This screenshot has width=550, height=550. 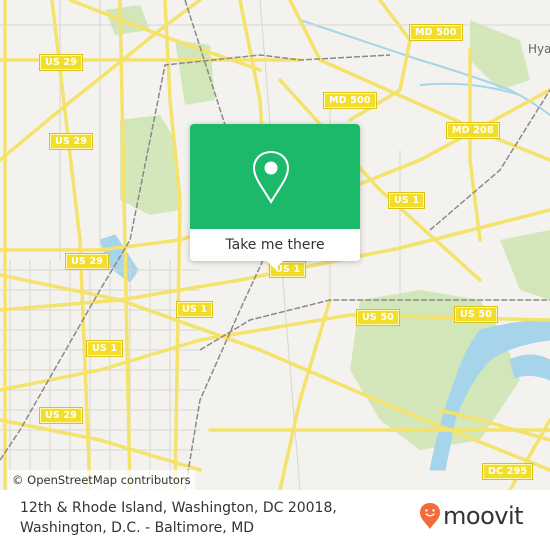 I want to click on location-popup: Take me there, so click(x=275, y=196).